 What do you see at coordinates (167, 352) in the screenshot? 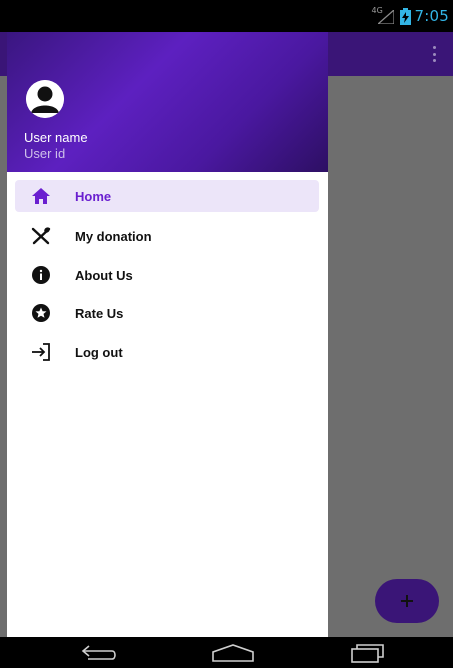
I see `menu-item-log-out: Log out` at bounding box center [167, 352].